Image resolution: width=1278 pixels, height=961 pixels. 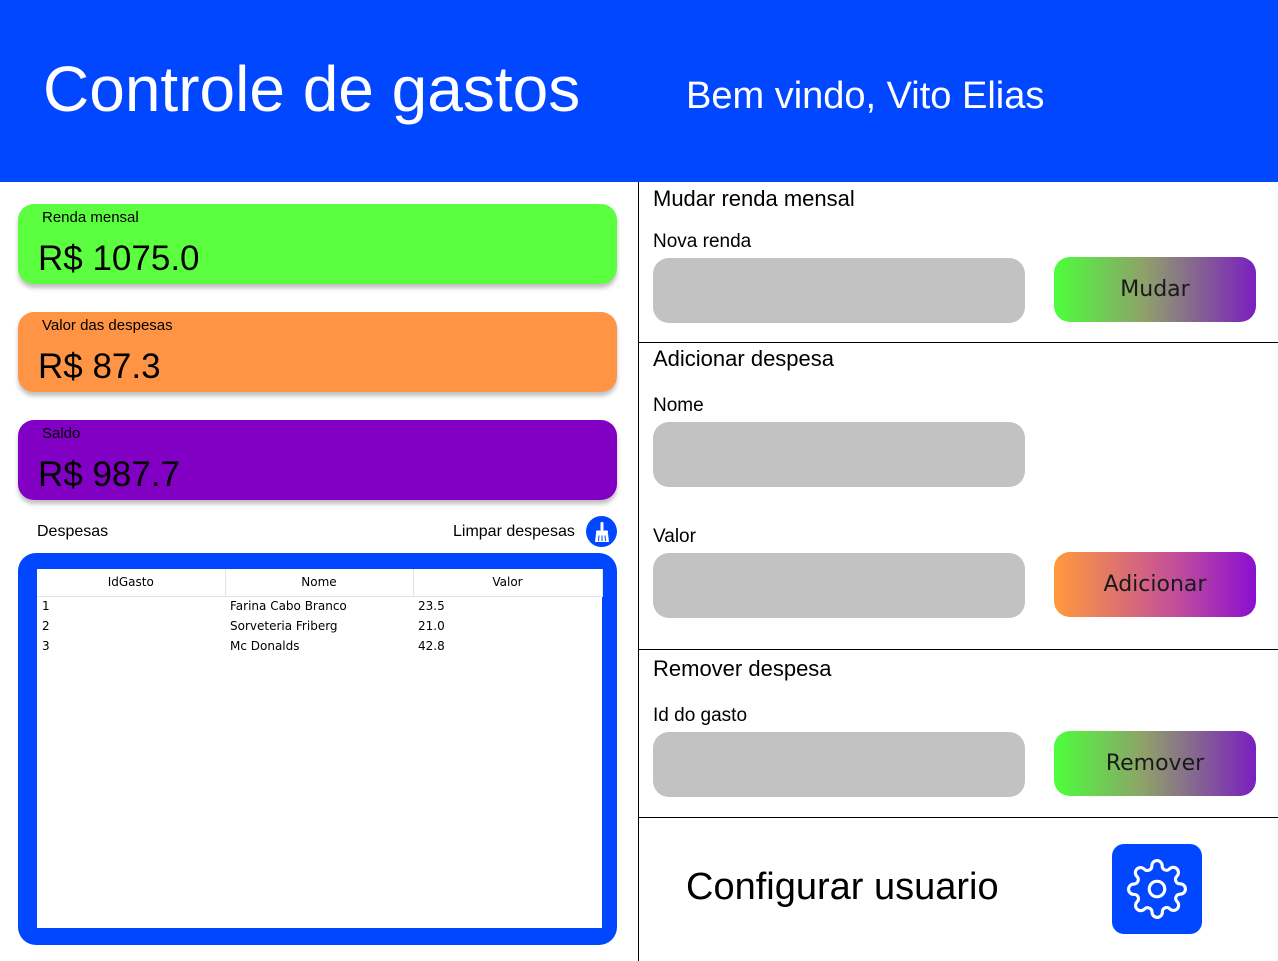 I want to click on expense-name-label: Nome, so click(x=678, y=405).